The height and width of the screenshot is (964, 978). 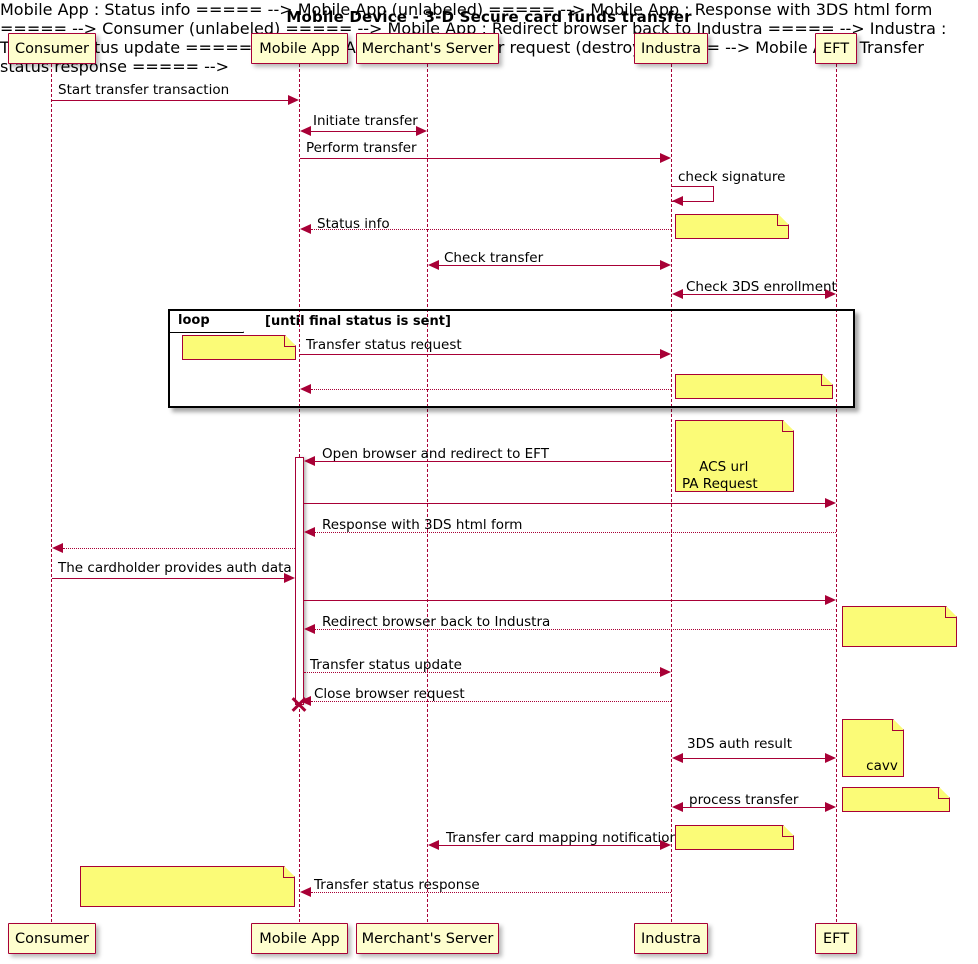 I want to click on participant-mobile-app-top: Mobile App, so click(x=299, y=48).